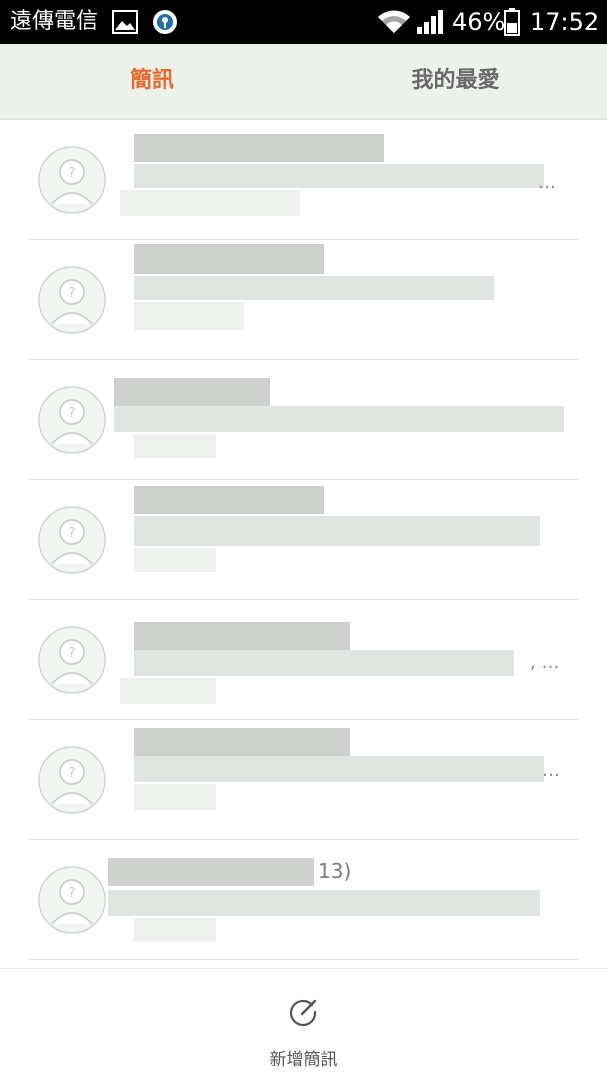  What do you see at coordinates (335, 871) in the screenshot?
I see `conversation-name-tail: 13)` at bounding box center [335, 871].